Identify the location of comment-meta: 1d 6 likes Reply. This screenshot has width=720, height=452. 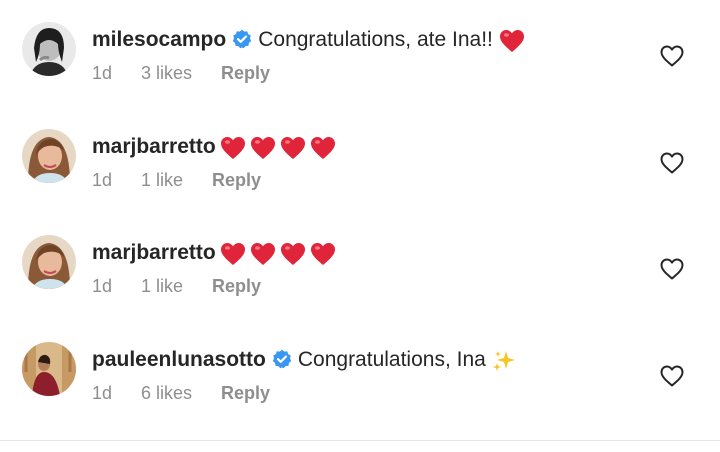
(181, 393).